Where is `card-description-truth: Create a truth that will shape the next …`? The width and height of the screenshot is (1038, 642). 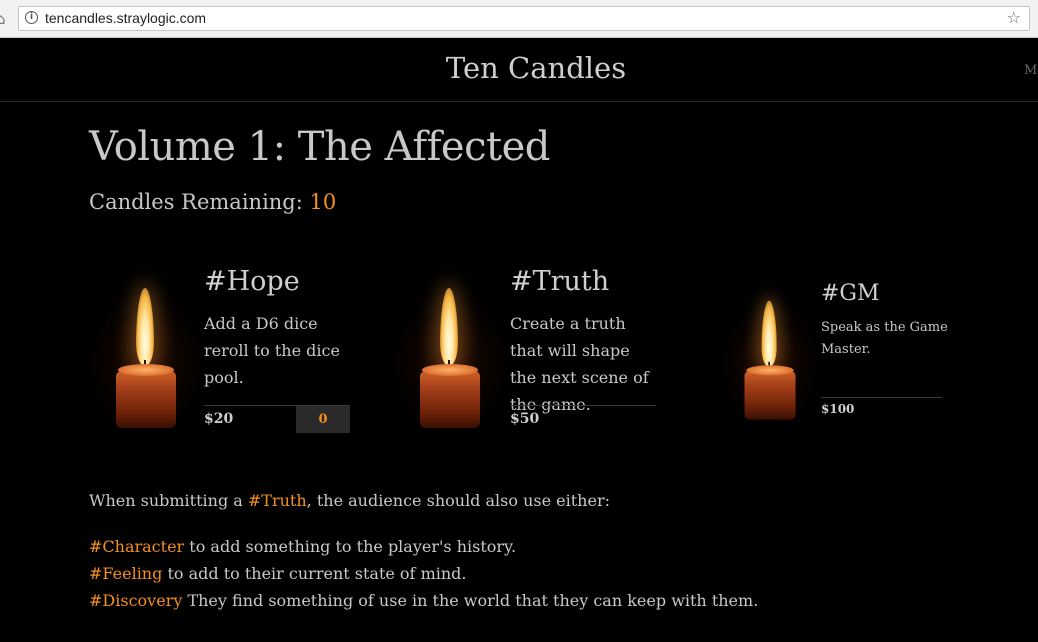
card-description-truth: Create a truth that will shape the next … is located at coordinates (579, 364).